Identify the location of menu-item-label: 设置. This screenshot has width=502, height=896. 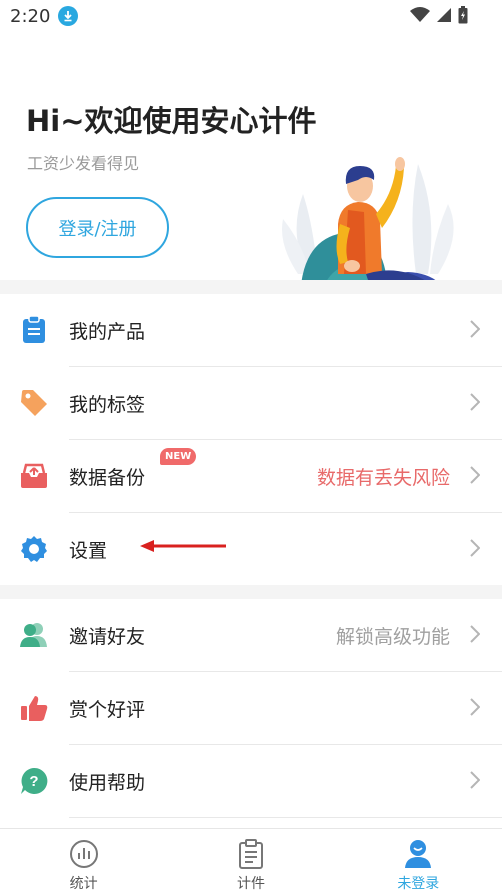
(88, 550).